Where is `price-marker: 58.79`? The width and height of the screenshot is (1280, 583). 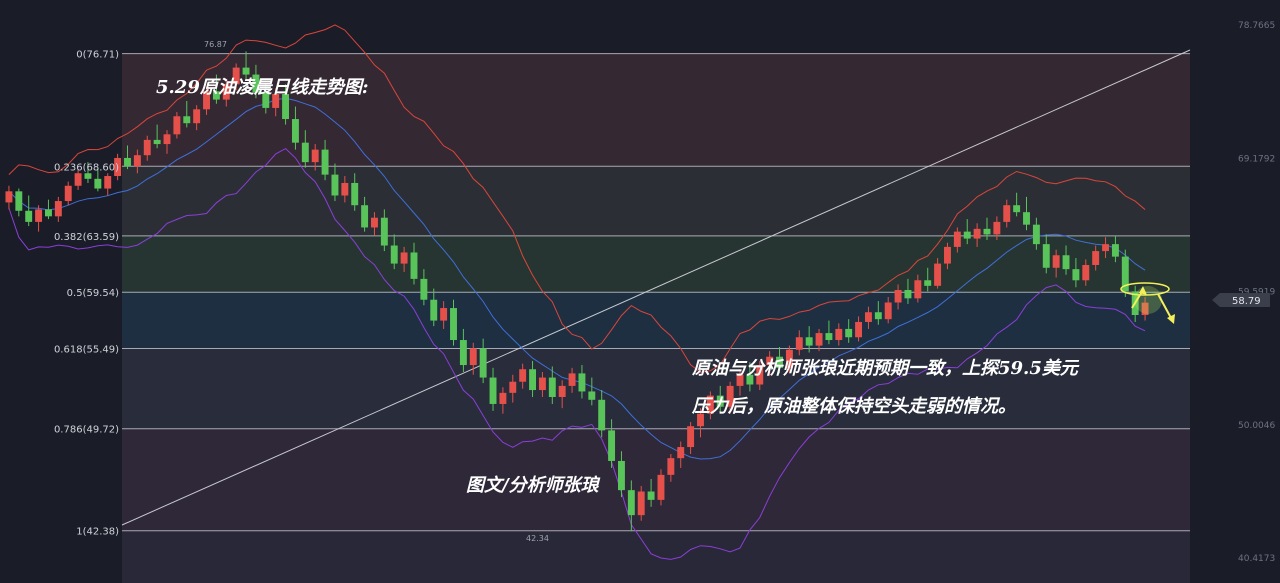 price-marker: 58.79 is located at coordinates (1241, 300).